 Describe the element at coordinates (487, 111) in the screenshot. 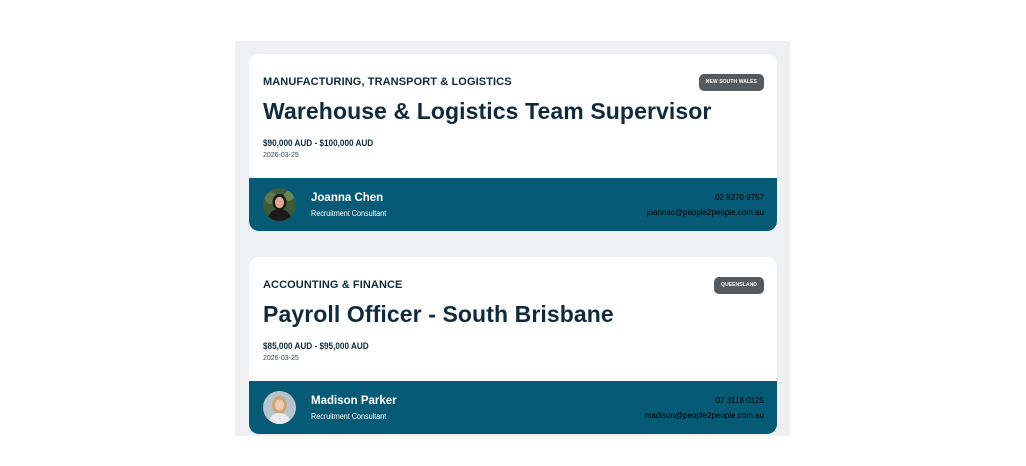

I see `job-title-link: Warehouse & Logistics Team Supervisor` at that location.